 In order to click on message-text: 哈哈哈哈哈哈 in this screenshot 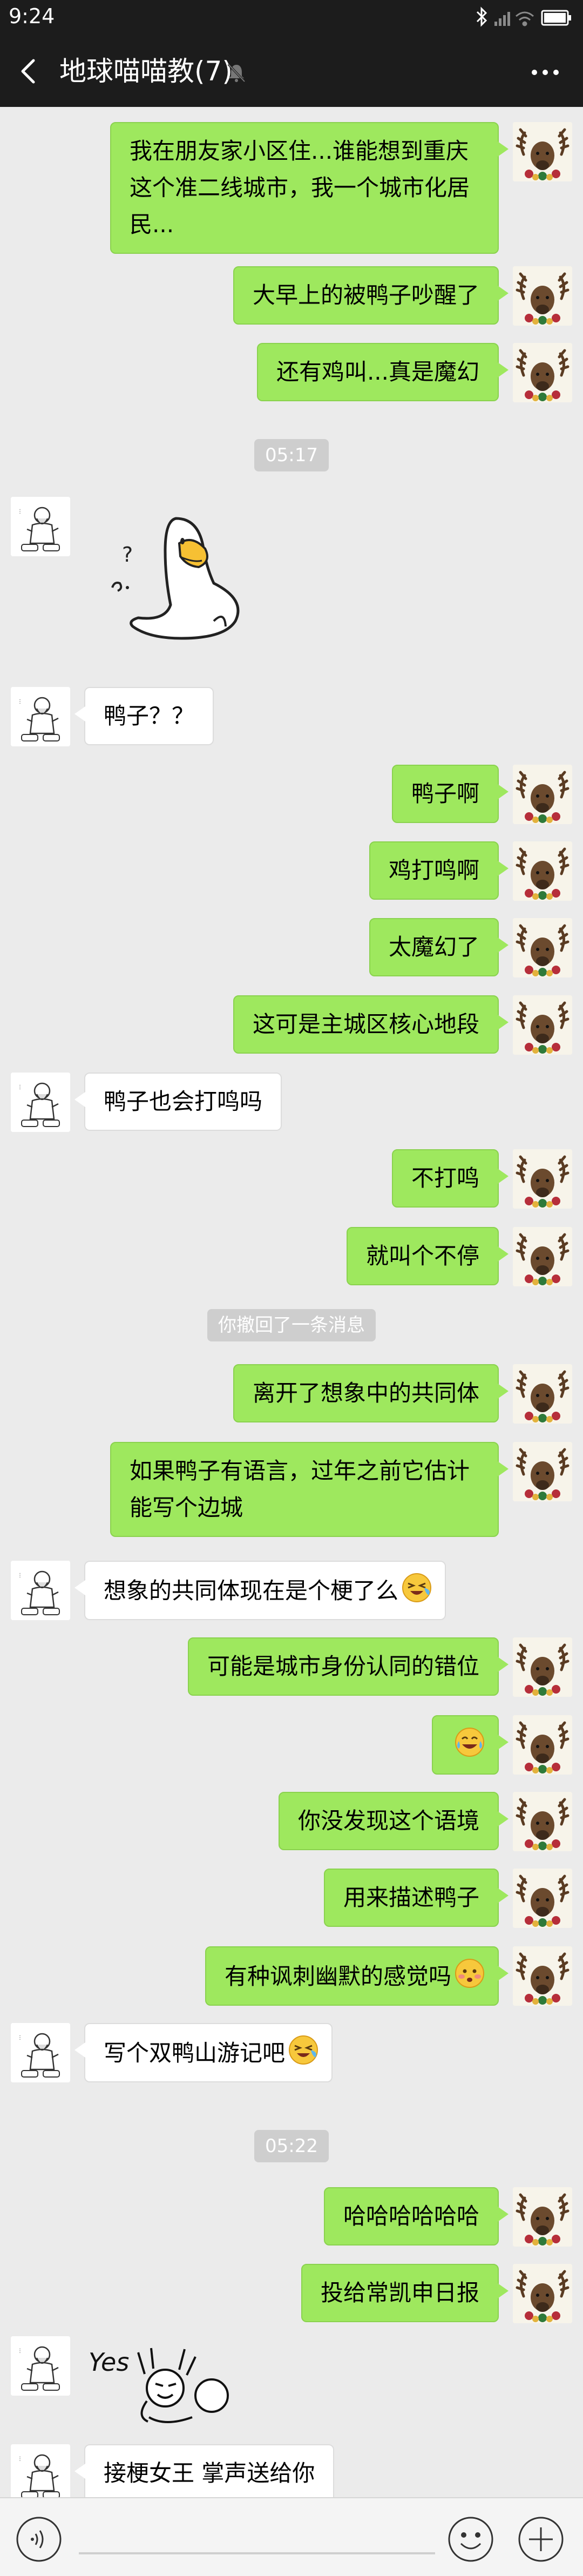, I will do `click(411, 2216)`.